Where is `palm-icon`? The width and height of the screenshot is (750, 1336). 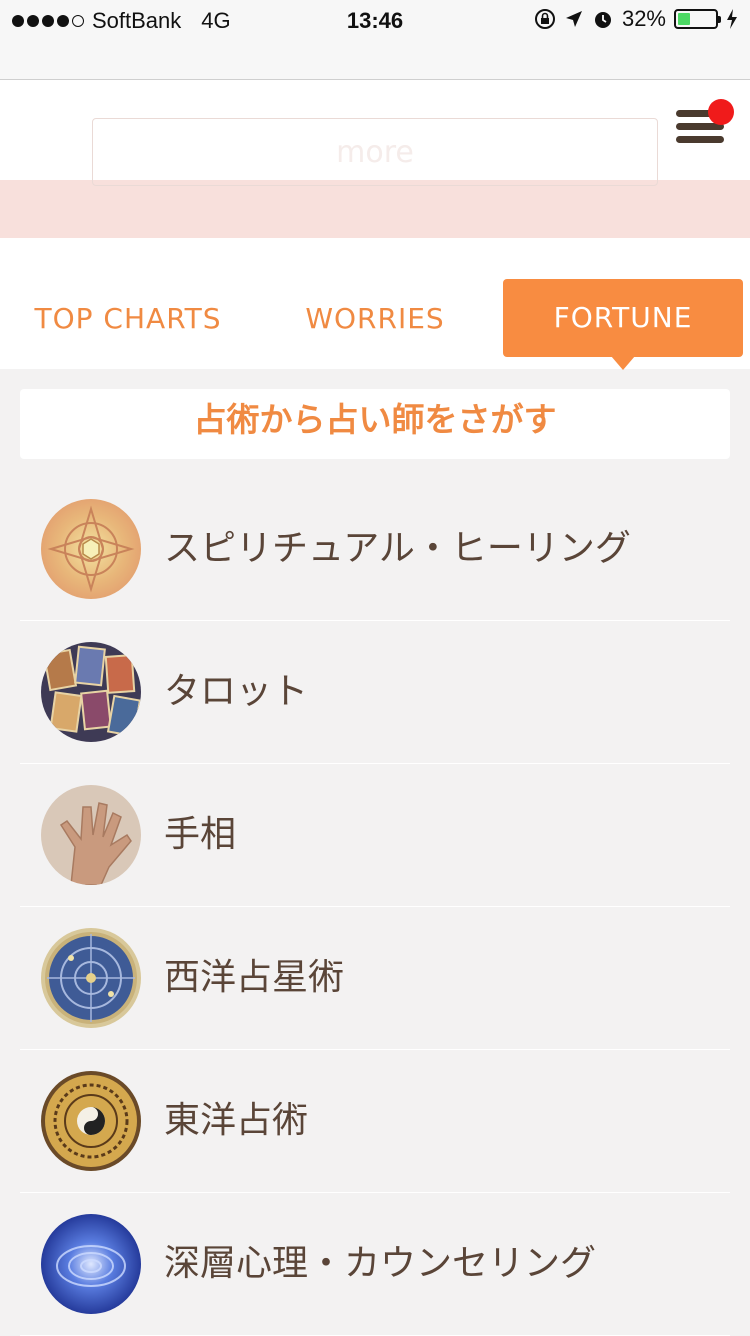
palm-icon is located at coordinates (91, 835).